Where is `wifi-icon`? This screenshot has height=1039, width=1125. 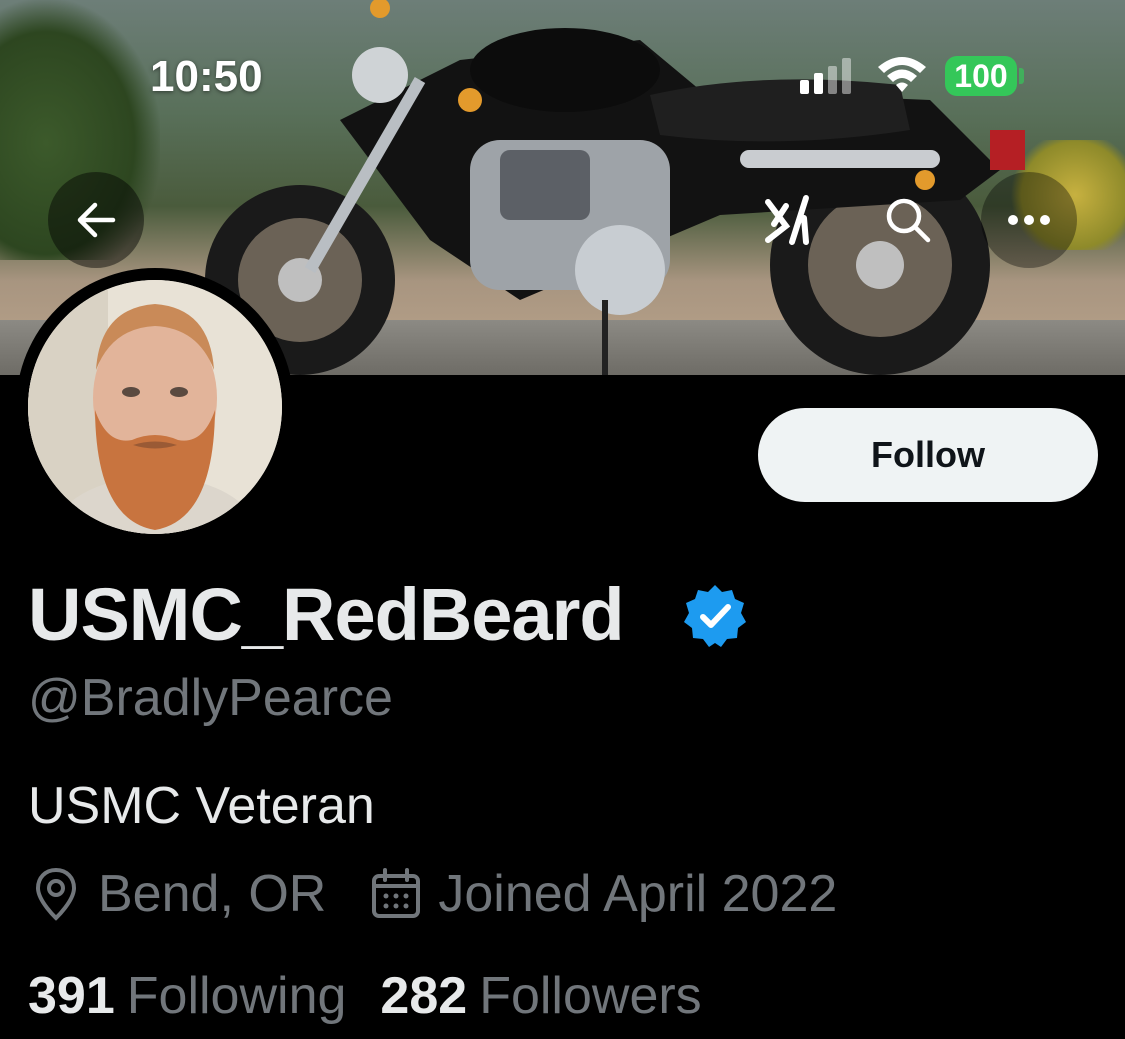
wifi-icon is located at coordinates (902, 74).